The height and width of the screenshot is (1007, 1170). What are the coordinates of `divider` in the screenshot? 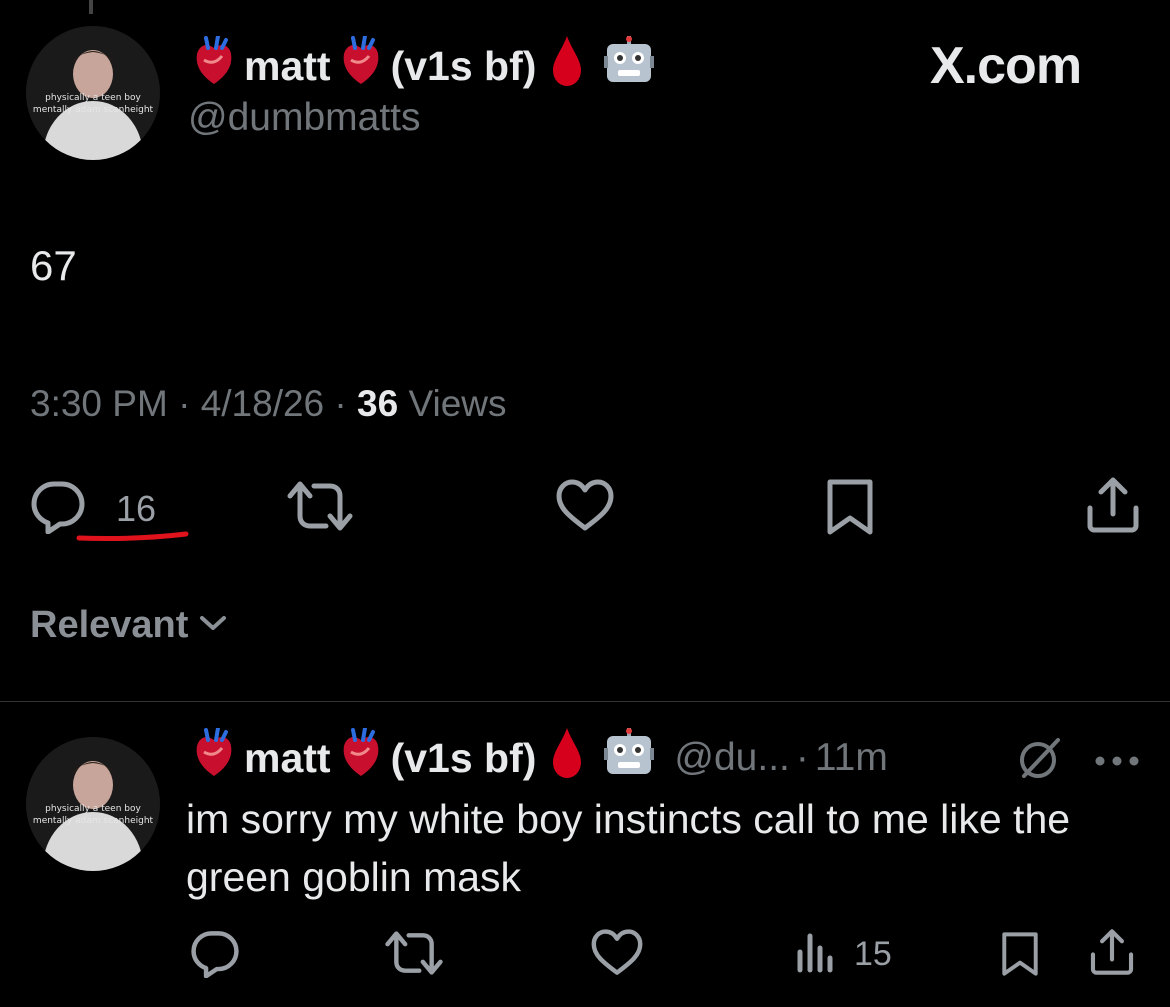 It's located at (585, 701).